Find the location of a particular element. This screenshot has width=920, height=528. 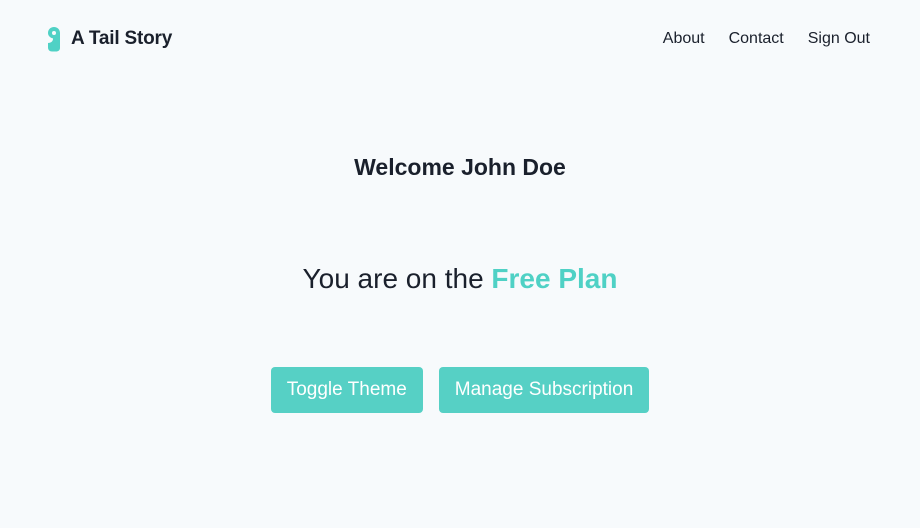

plan-name: Free Plan is located at coordinates (554, 278).